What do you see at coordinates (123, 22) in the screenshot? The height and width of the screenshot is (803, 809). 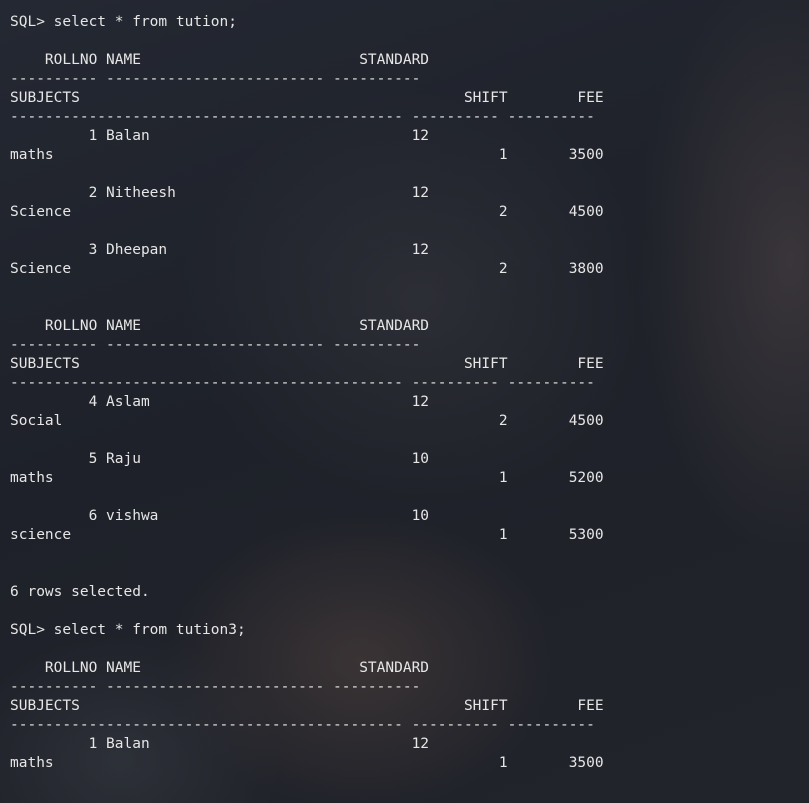 I see `terminal-line: SQL> select * from tution;` at bounding box center [123, 22].